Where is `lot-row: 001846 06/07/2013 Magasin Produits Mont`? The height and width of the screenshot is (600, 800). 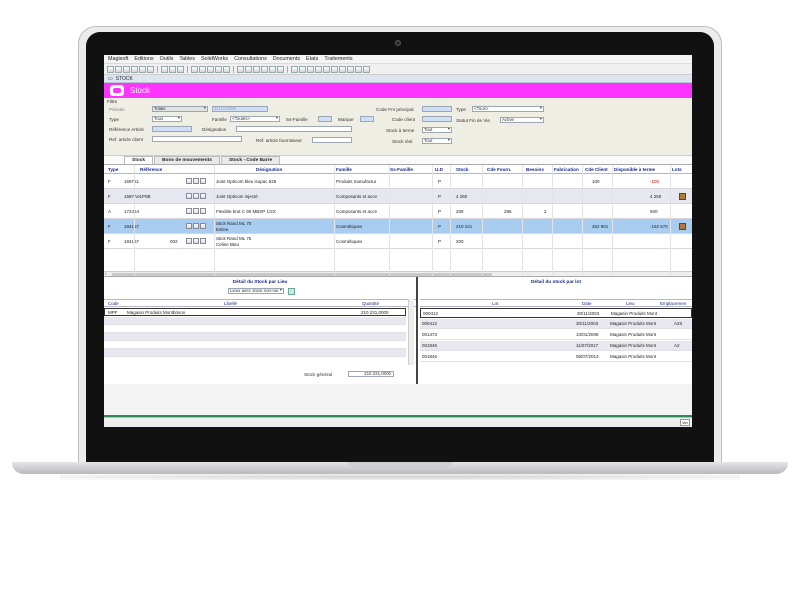 lot-row: 001846 06/07/2013 Magasin Produits Mont is located at coordinates (556, 357).